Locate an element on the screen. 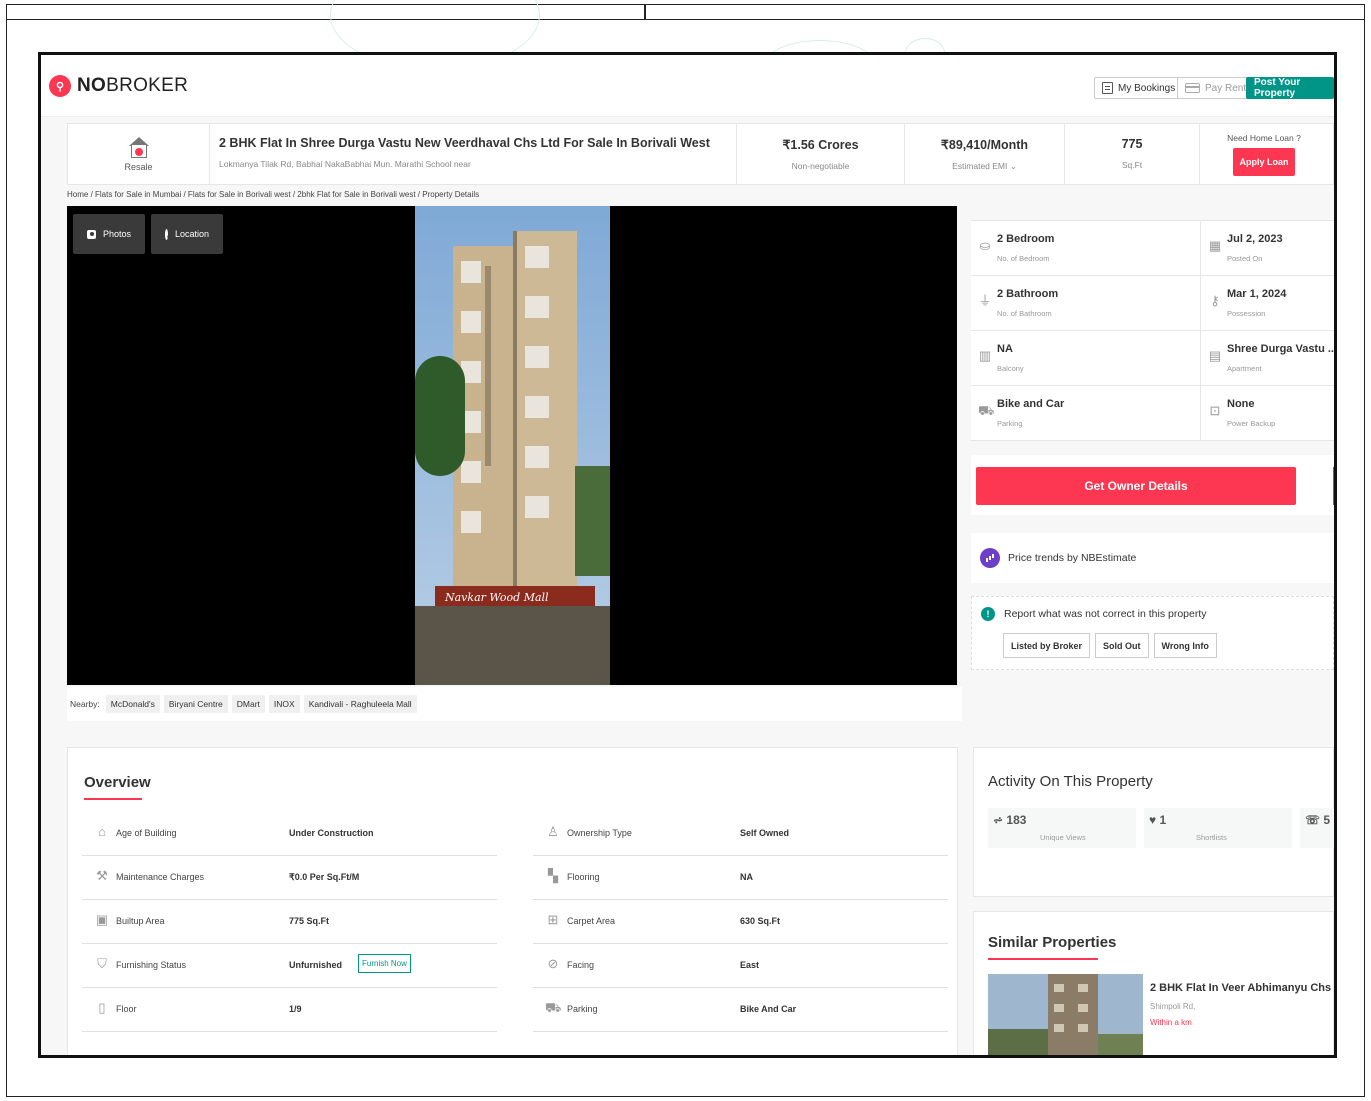 This screenshot has height=1101, width=1371. owner-details-box: Get Owner Details is located at coordinates (1152, 485).